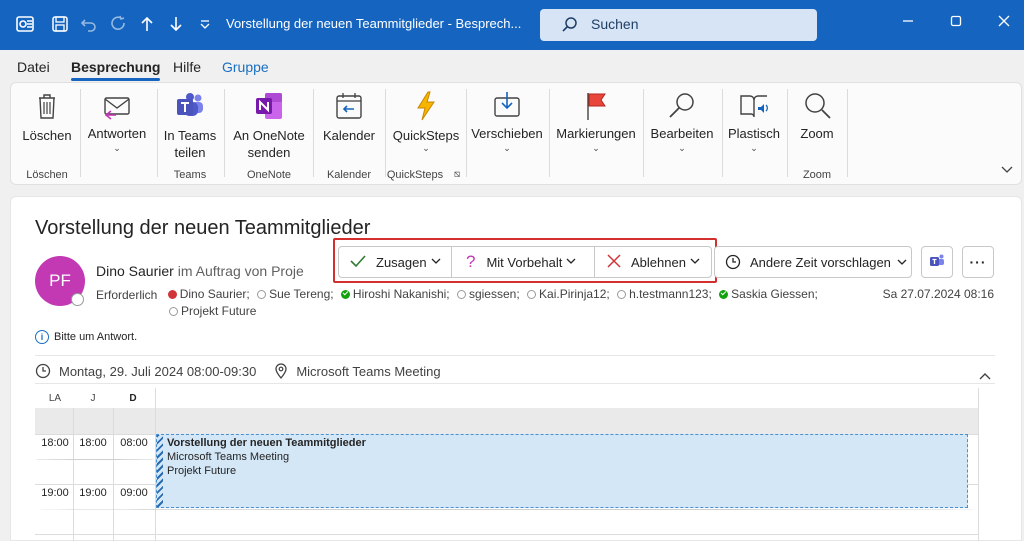  Describe the element at coordinates (670, 294) in the screenshot. I see `attendee-name: h.testmann123;` at that location.